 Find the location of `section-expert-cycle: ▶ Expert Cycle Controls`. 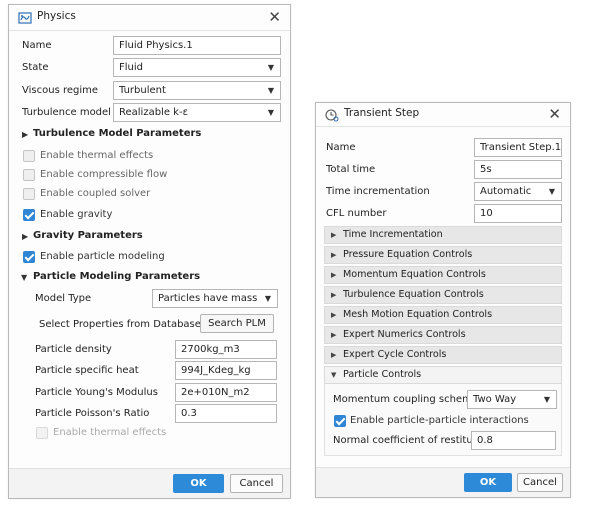

section-expert-cycle: ▶ Expert Cycle Controls is located at coordinates (443, 355).